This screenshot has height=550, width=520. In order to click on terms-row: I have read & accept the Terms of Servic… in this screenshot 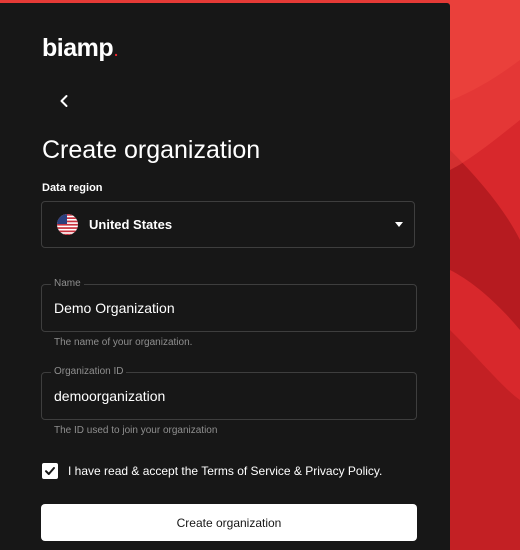, I will do `click(212, 471)`.